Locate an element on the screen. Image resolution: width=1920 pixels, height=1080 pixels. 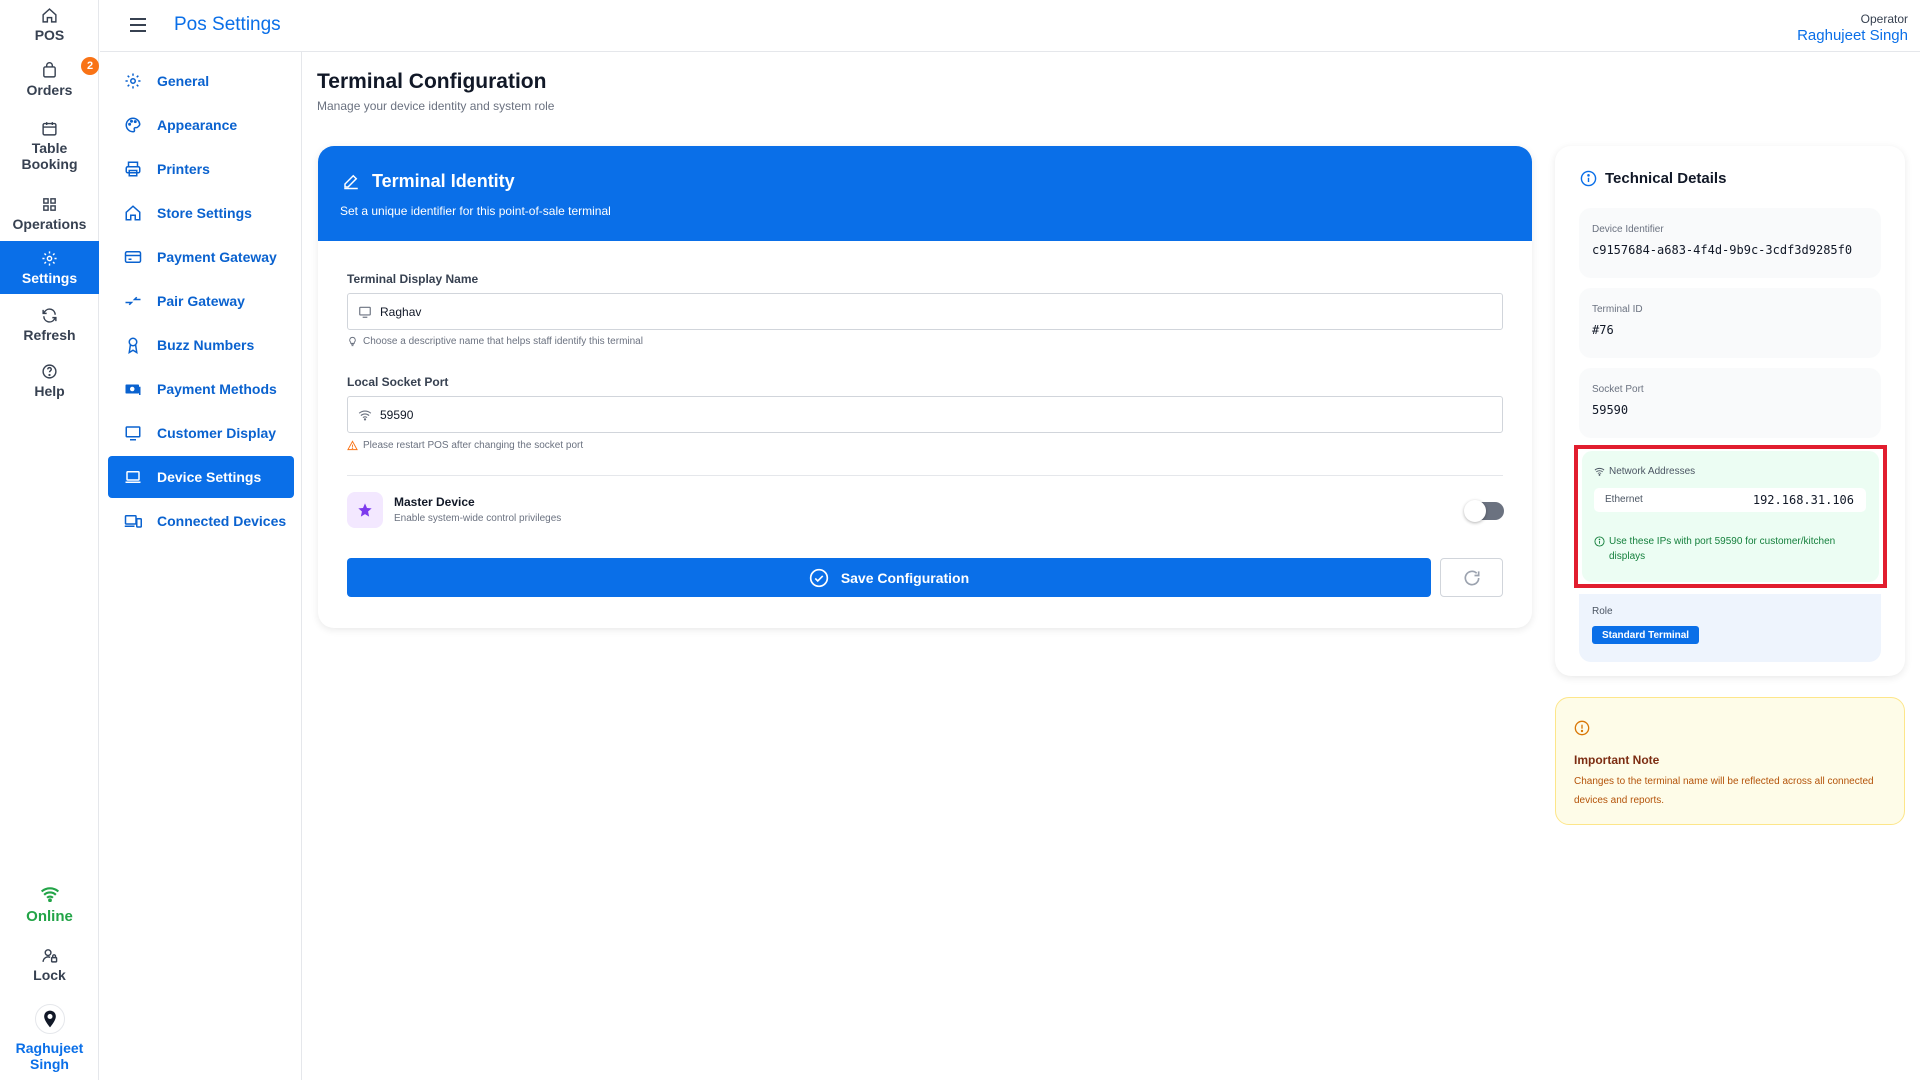
check-circle-icon is located at coordinates (818, 577).